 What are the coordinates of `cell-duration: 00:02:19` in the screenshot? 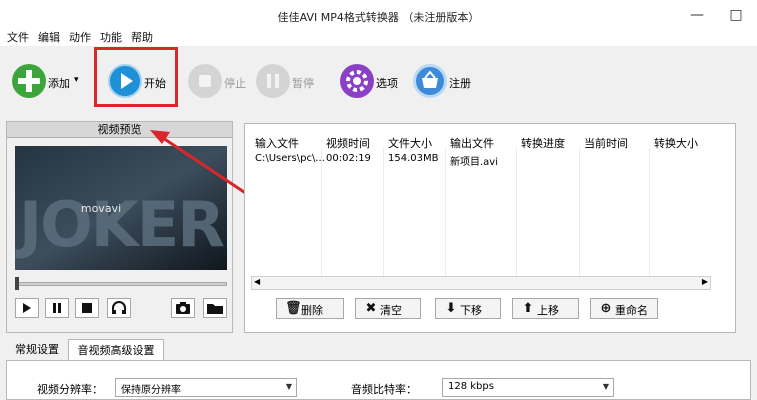 It's located at (348, 158).